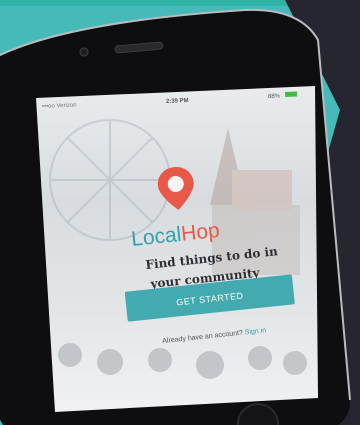  Describe the element at coordinates (177, 101) in the screenshot. I see `status-time: 2:39 PM` at that location.